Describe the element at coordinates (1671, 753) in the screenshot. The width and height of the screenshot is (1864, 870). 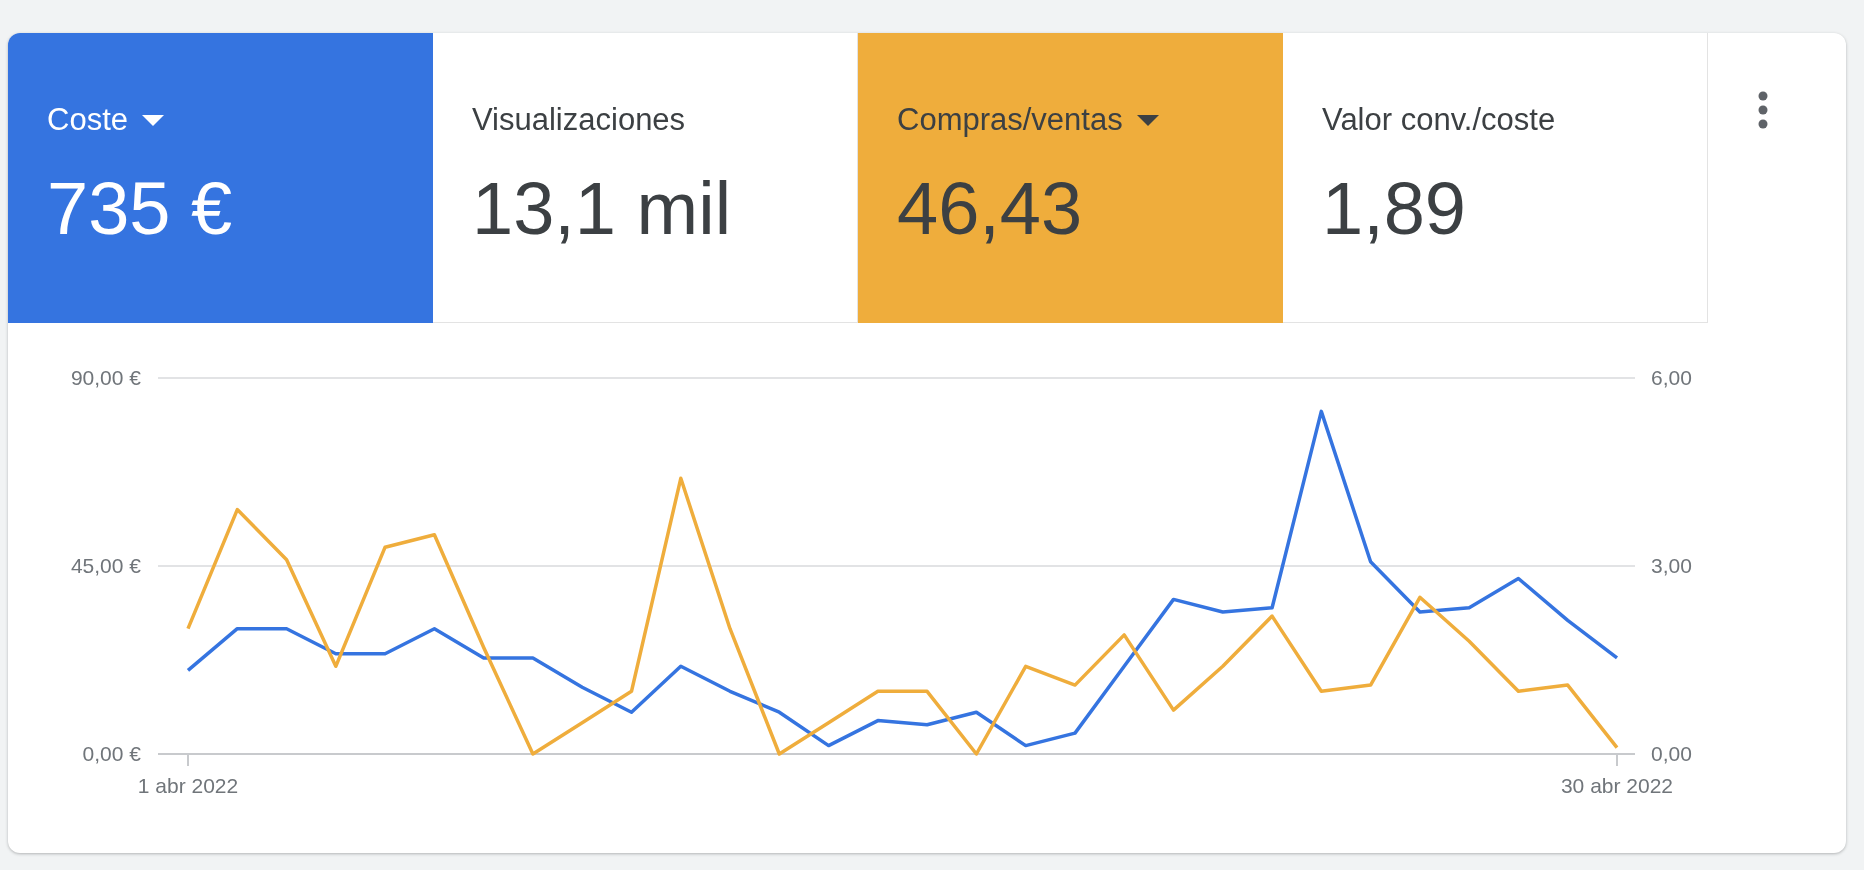
I see `y-axis-label: 0,00` at that location.